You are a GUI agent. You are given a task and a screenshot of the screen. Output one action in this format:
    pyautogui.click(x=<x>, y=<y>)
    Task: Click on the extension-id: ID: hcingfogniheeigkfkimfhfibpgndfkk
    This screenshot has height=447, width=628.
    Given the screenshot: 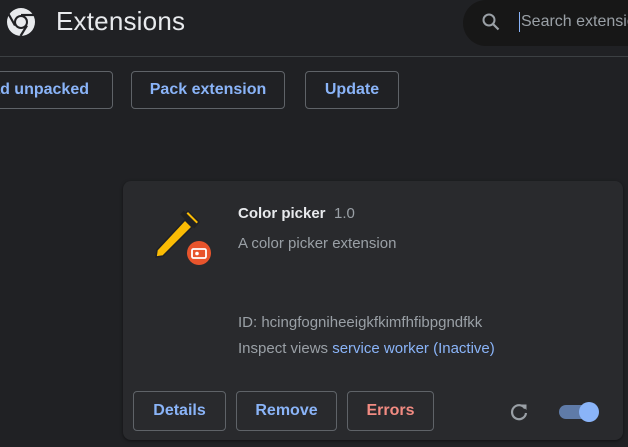 What is the action you would take?
    pyautogui.click(x=360, y=322)
    